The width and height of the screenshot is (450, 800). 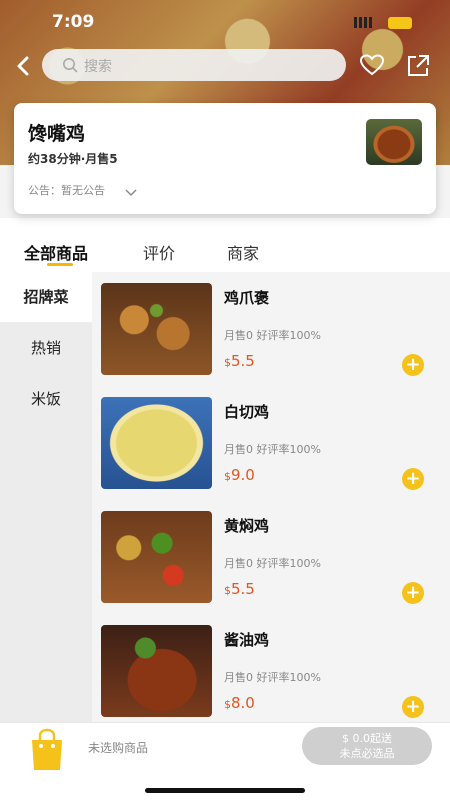 I want to click on category-sidebar: 招牌菜 热销 米饭, so click(x=46, y=497).